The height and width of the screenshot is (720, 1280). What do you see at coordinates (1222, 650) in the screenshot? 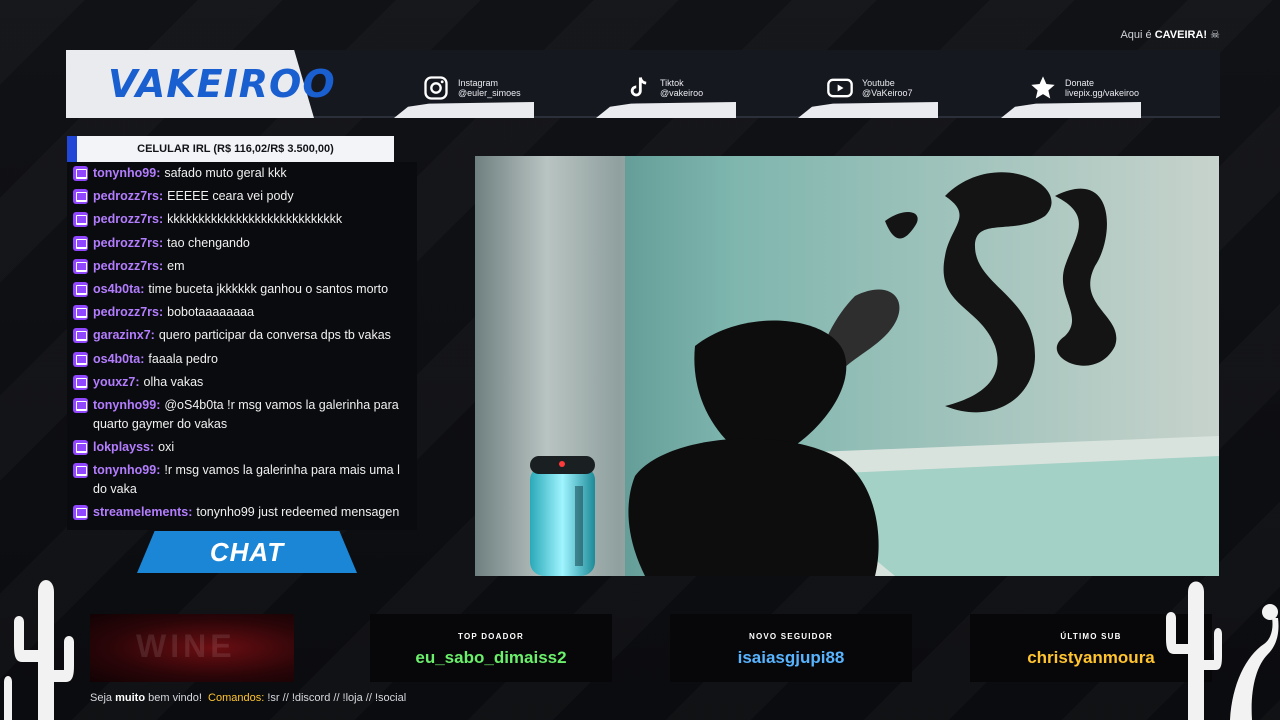
I see `cactus-right-icon` at bounding box center [1222, 650].